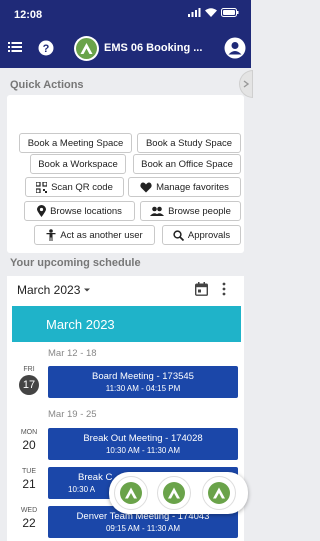  I want to click on chip-label: Act as another user, so click(101, 235).